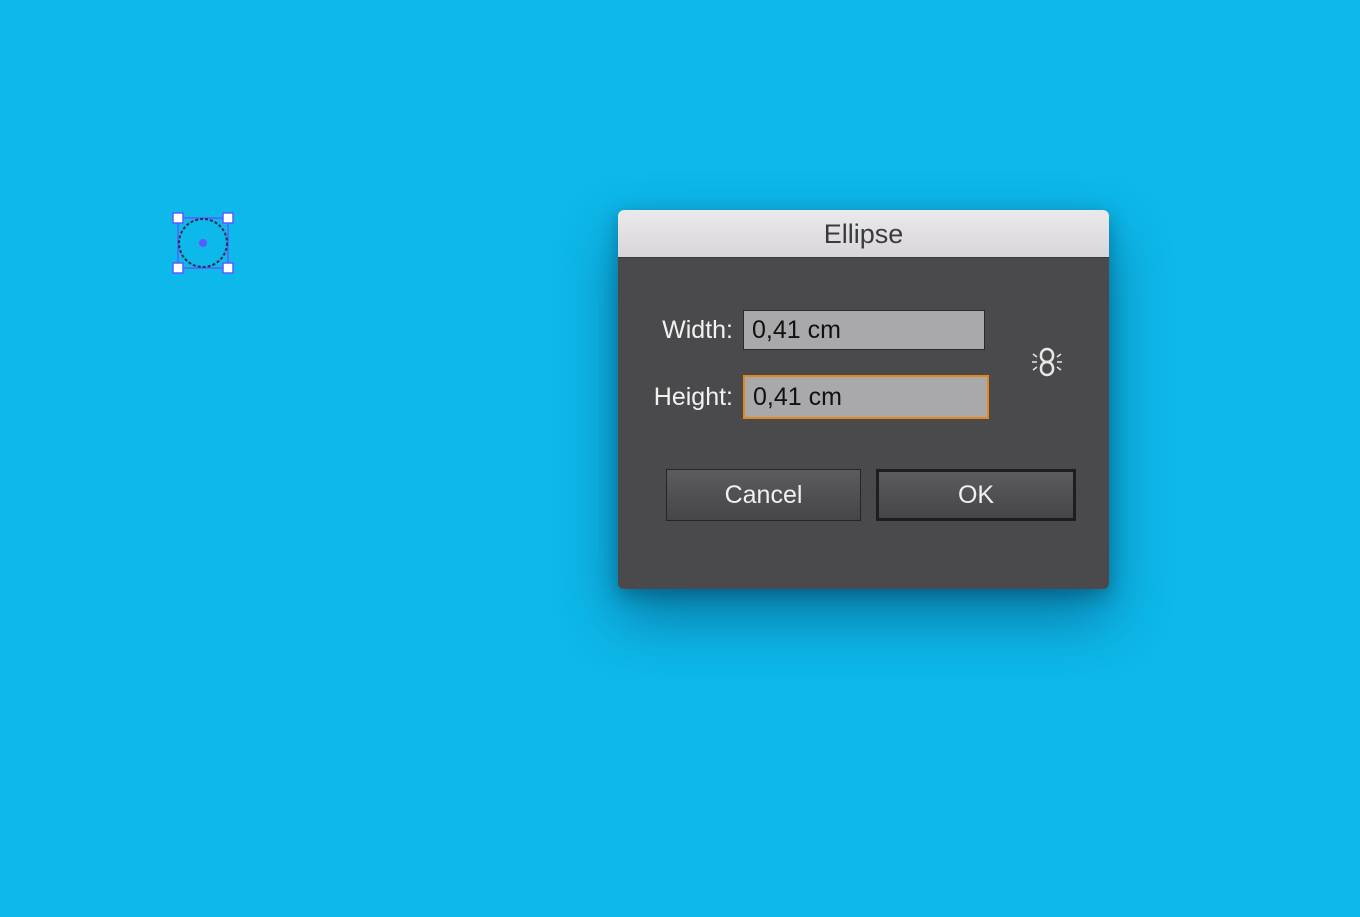 The height and width of the screenshot is (917, 1360). I want to click on ellipse-dialog: Ellipse Width: Height: Cancel OK, so click(863, 399).